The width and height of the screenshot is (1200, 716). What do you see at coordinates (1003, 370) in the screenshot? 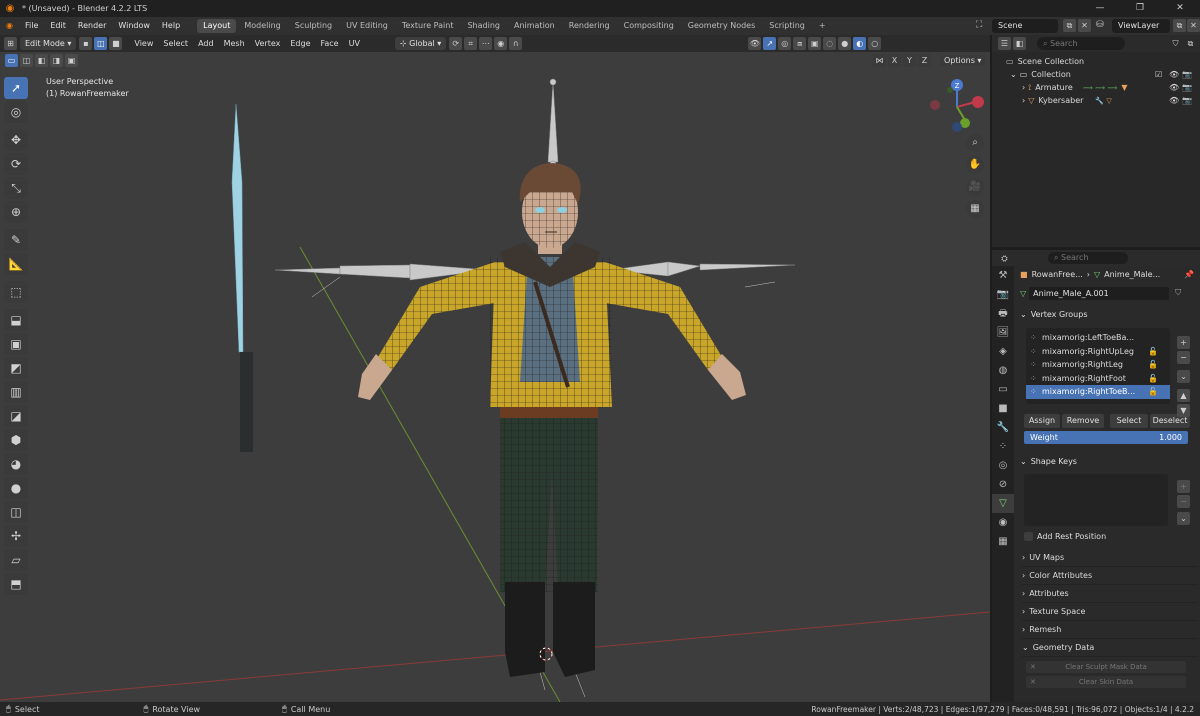
I see `world-tab-icon: ◍` at bounding box center [1003, 370].